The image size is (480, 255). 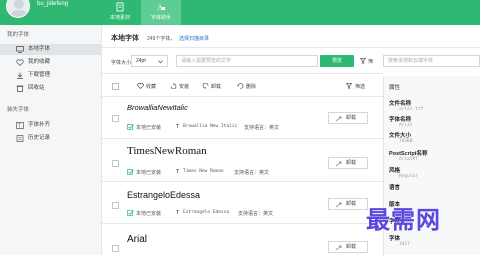 I want to click on sidebar-item-label: 字体补齐, so click(x=39, y=125).